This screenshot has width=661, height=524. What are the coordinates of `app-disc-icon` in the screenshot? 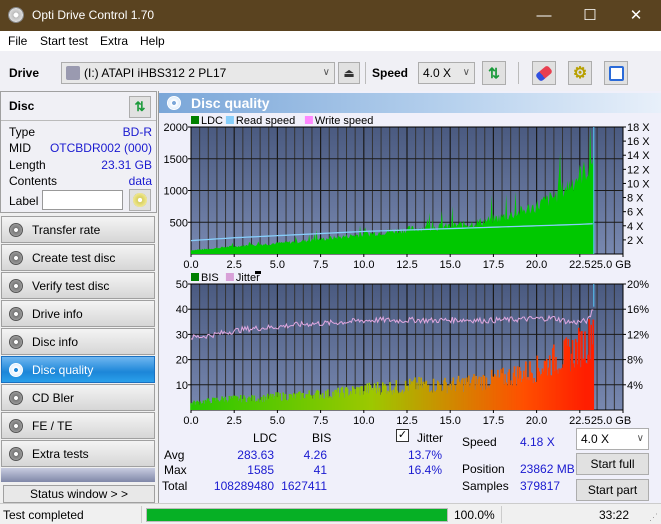 It's located at (16, 15).